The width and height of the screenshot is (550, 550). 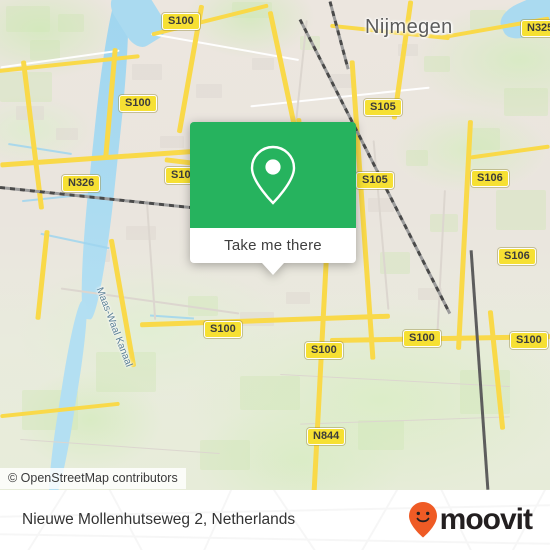 I want to click on road-shield: N844, so click(x=326, y=436).